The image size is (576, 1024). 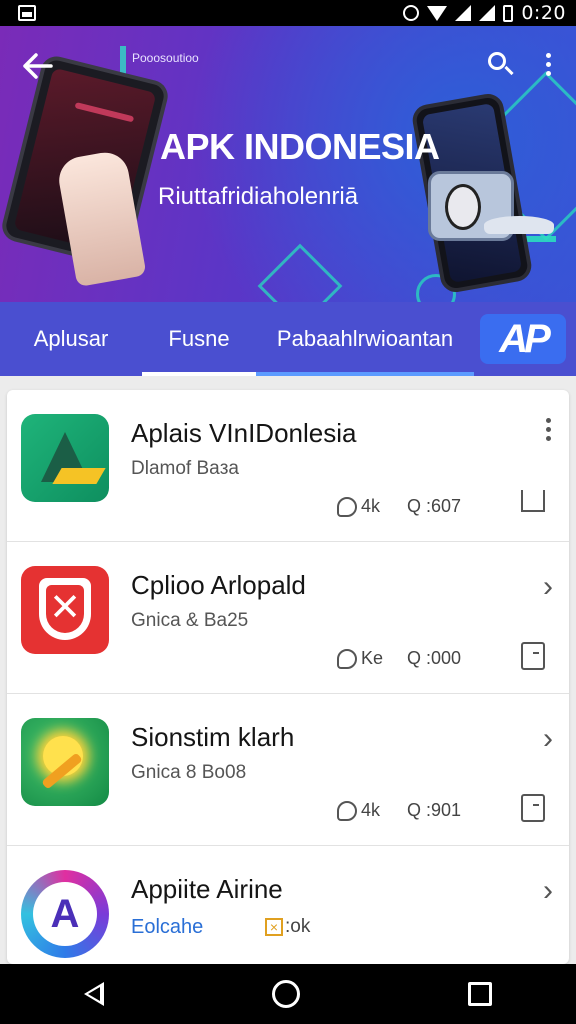 I want to click on arrow-left-icon, so click(x=38, y=66).